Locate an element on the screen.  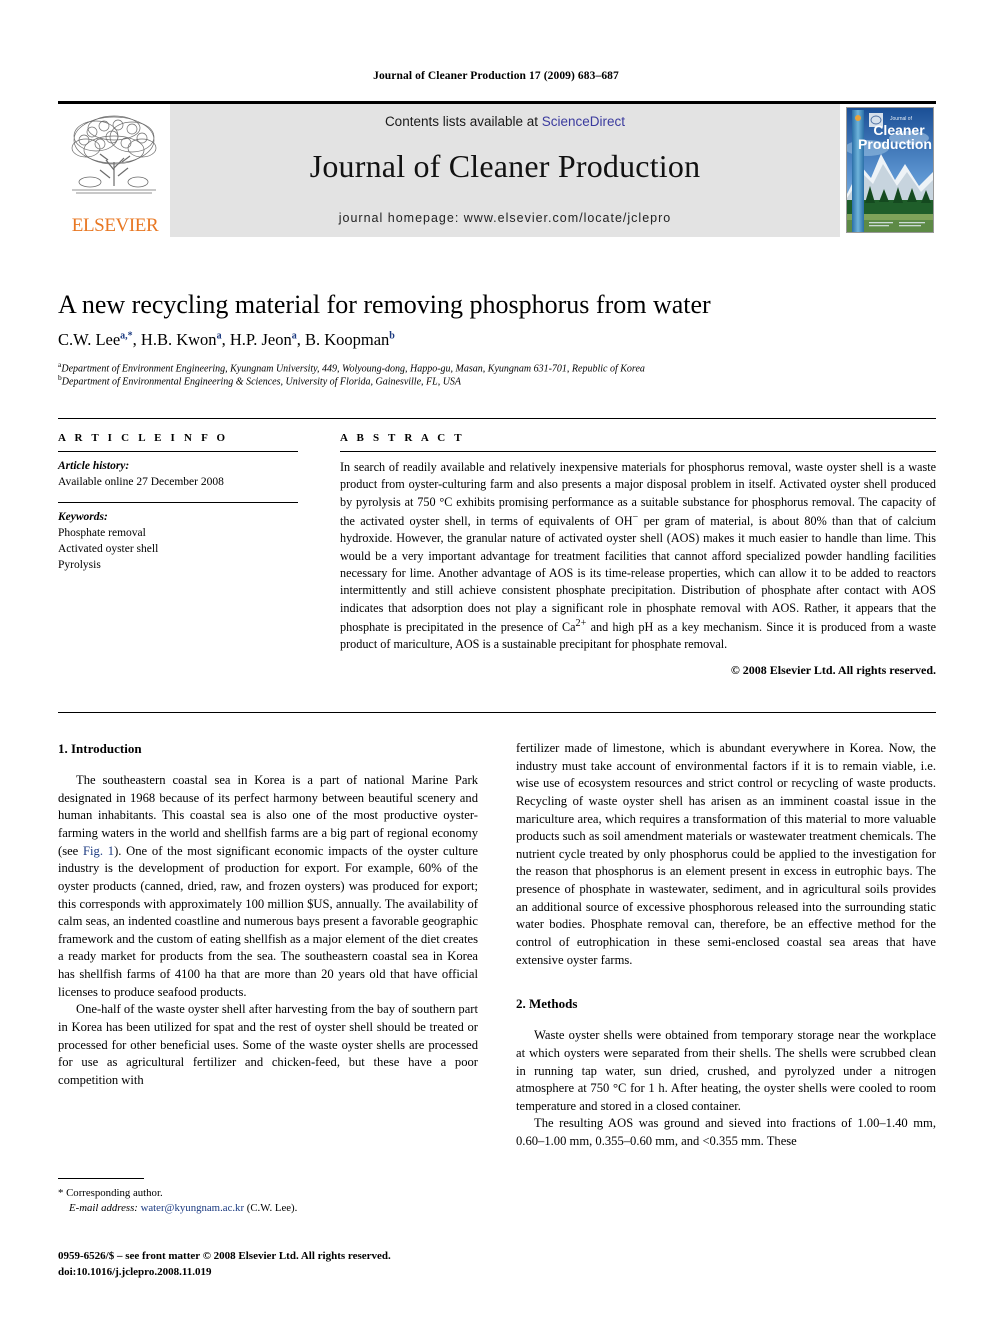
svg-text: Production is located at coordinates (895, 144).